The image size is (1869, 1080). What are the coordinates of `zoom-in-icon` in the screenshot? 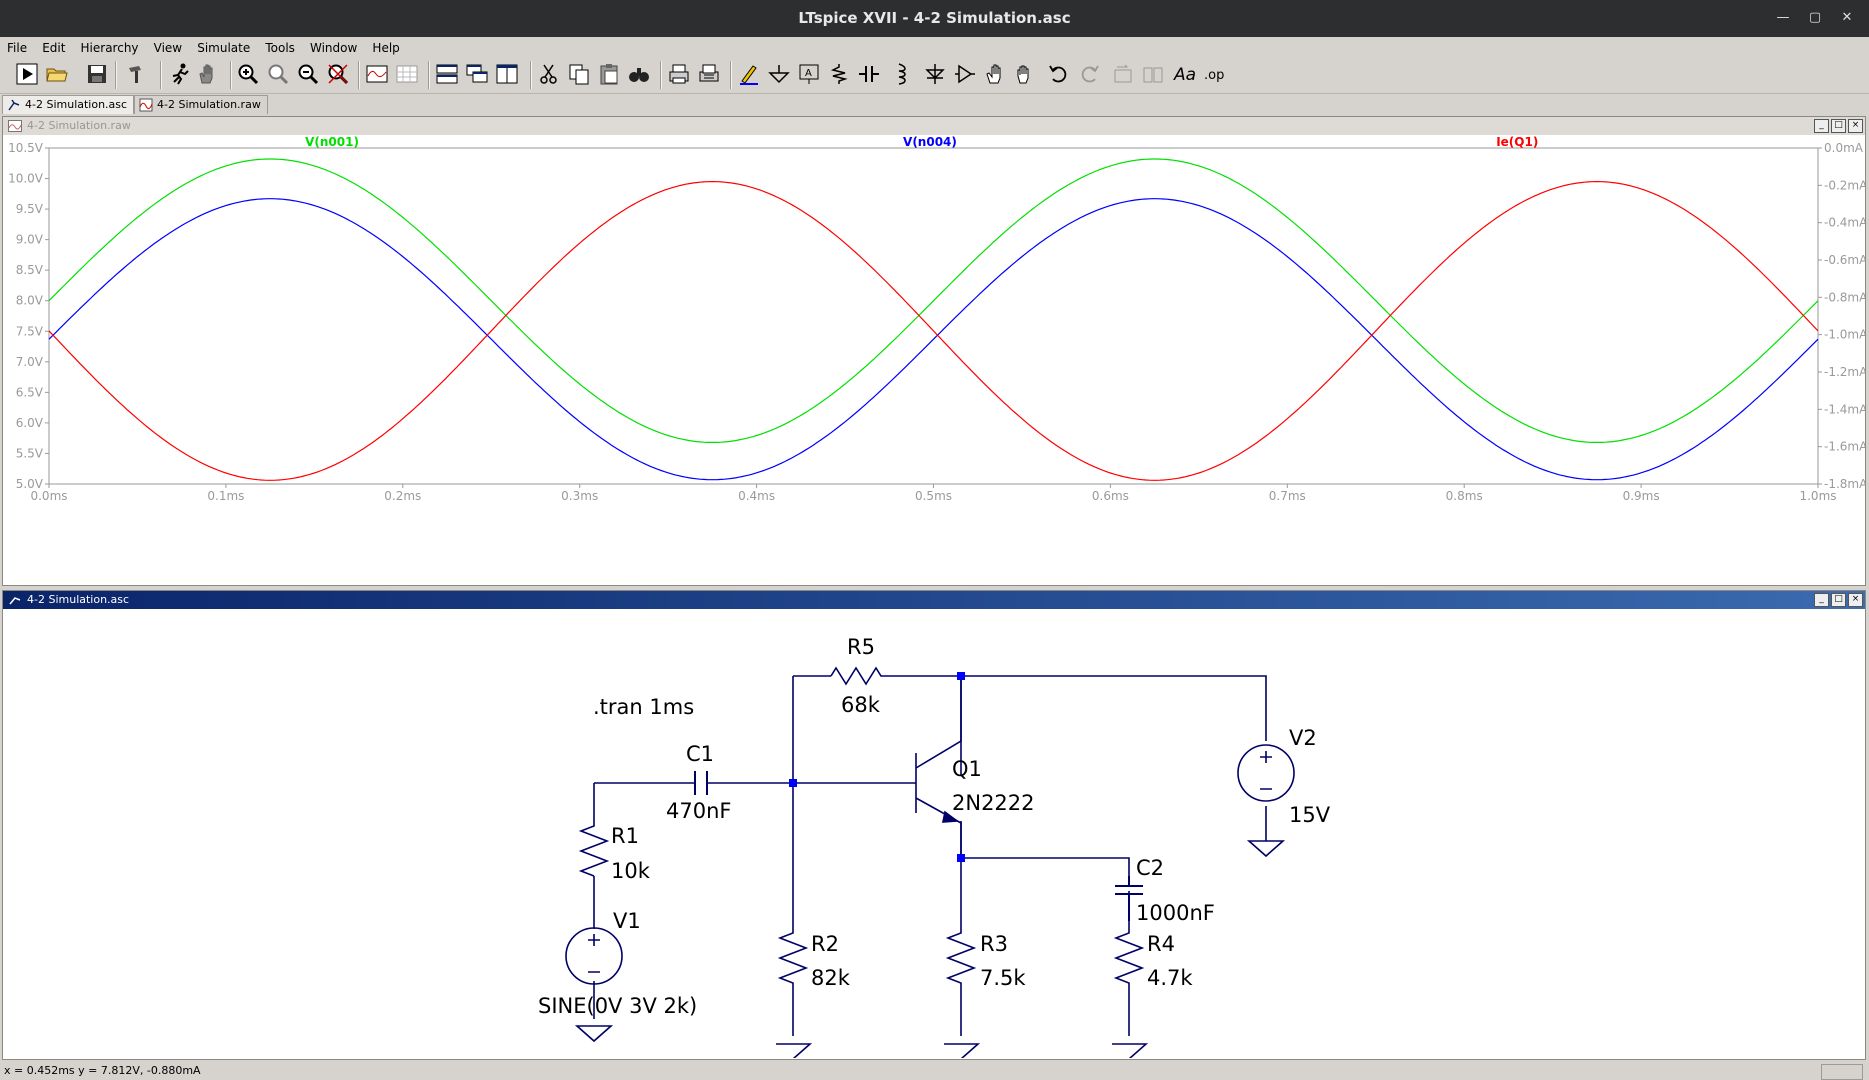 It's located at (248, 74).